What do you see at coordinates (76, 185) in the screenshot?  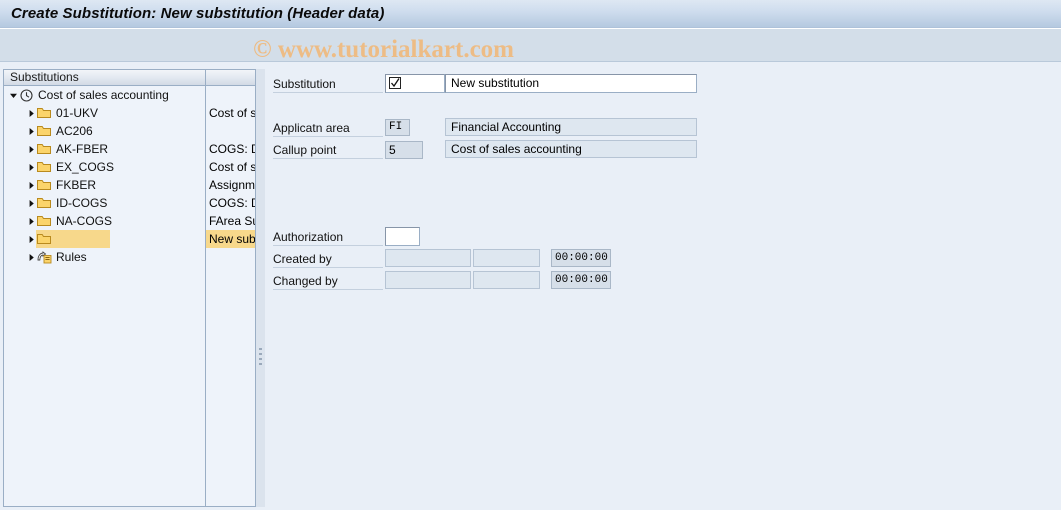 I see `tree-node-label: FKBER` at bounding box center [76, 185].